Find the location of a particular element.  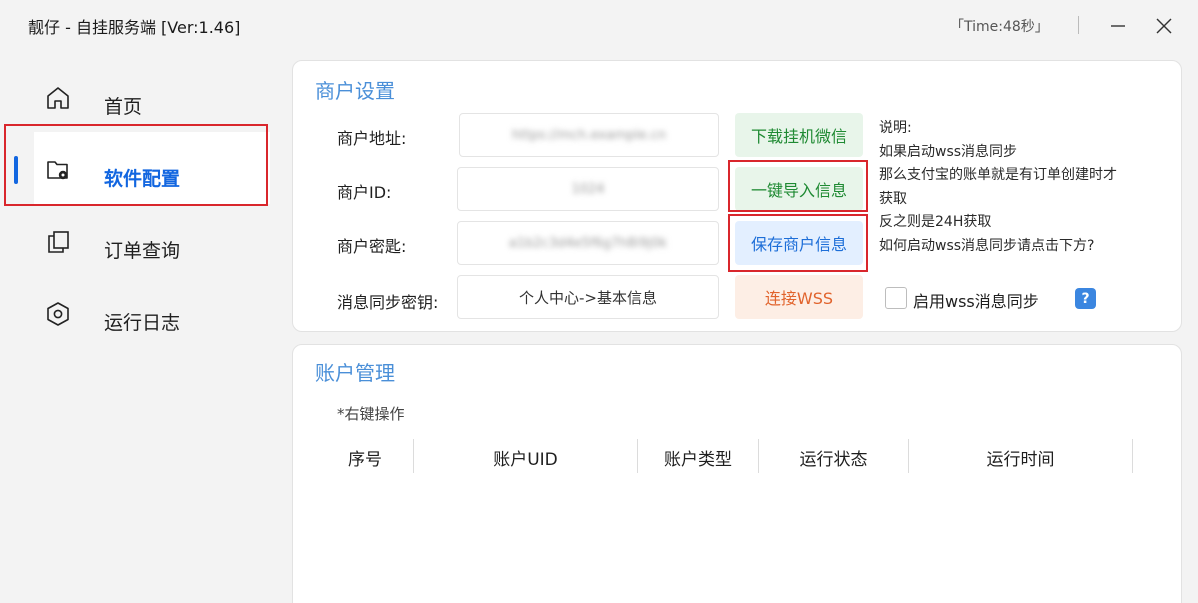

sync-key-field: 个人中心->基本信息 is located at coordinates (588, 297).